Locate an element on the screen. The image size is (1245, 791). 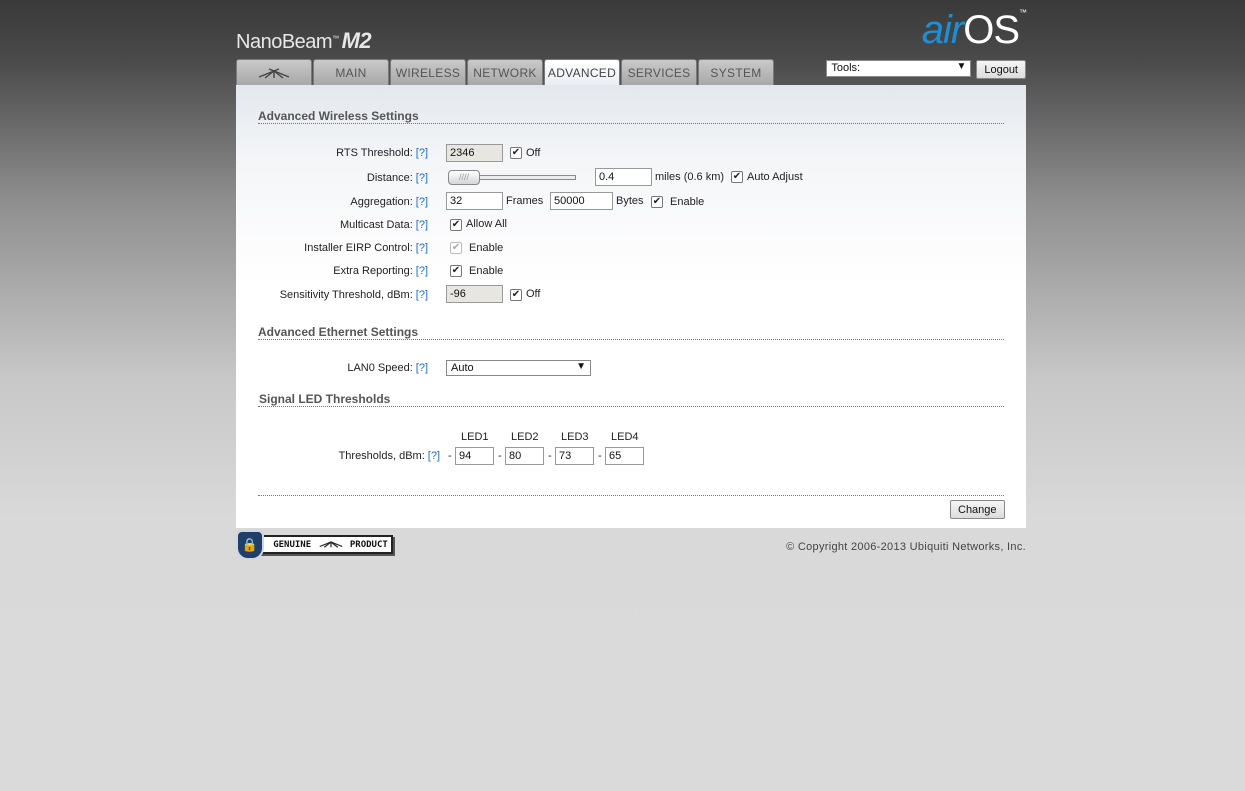
led3-header: LED3 is located at coordinates (575, 437).